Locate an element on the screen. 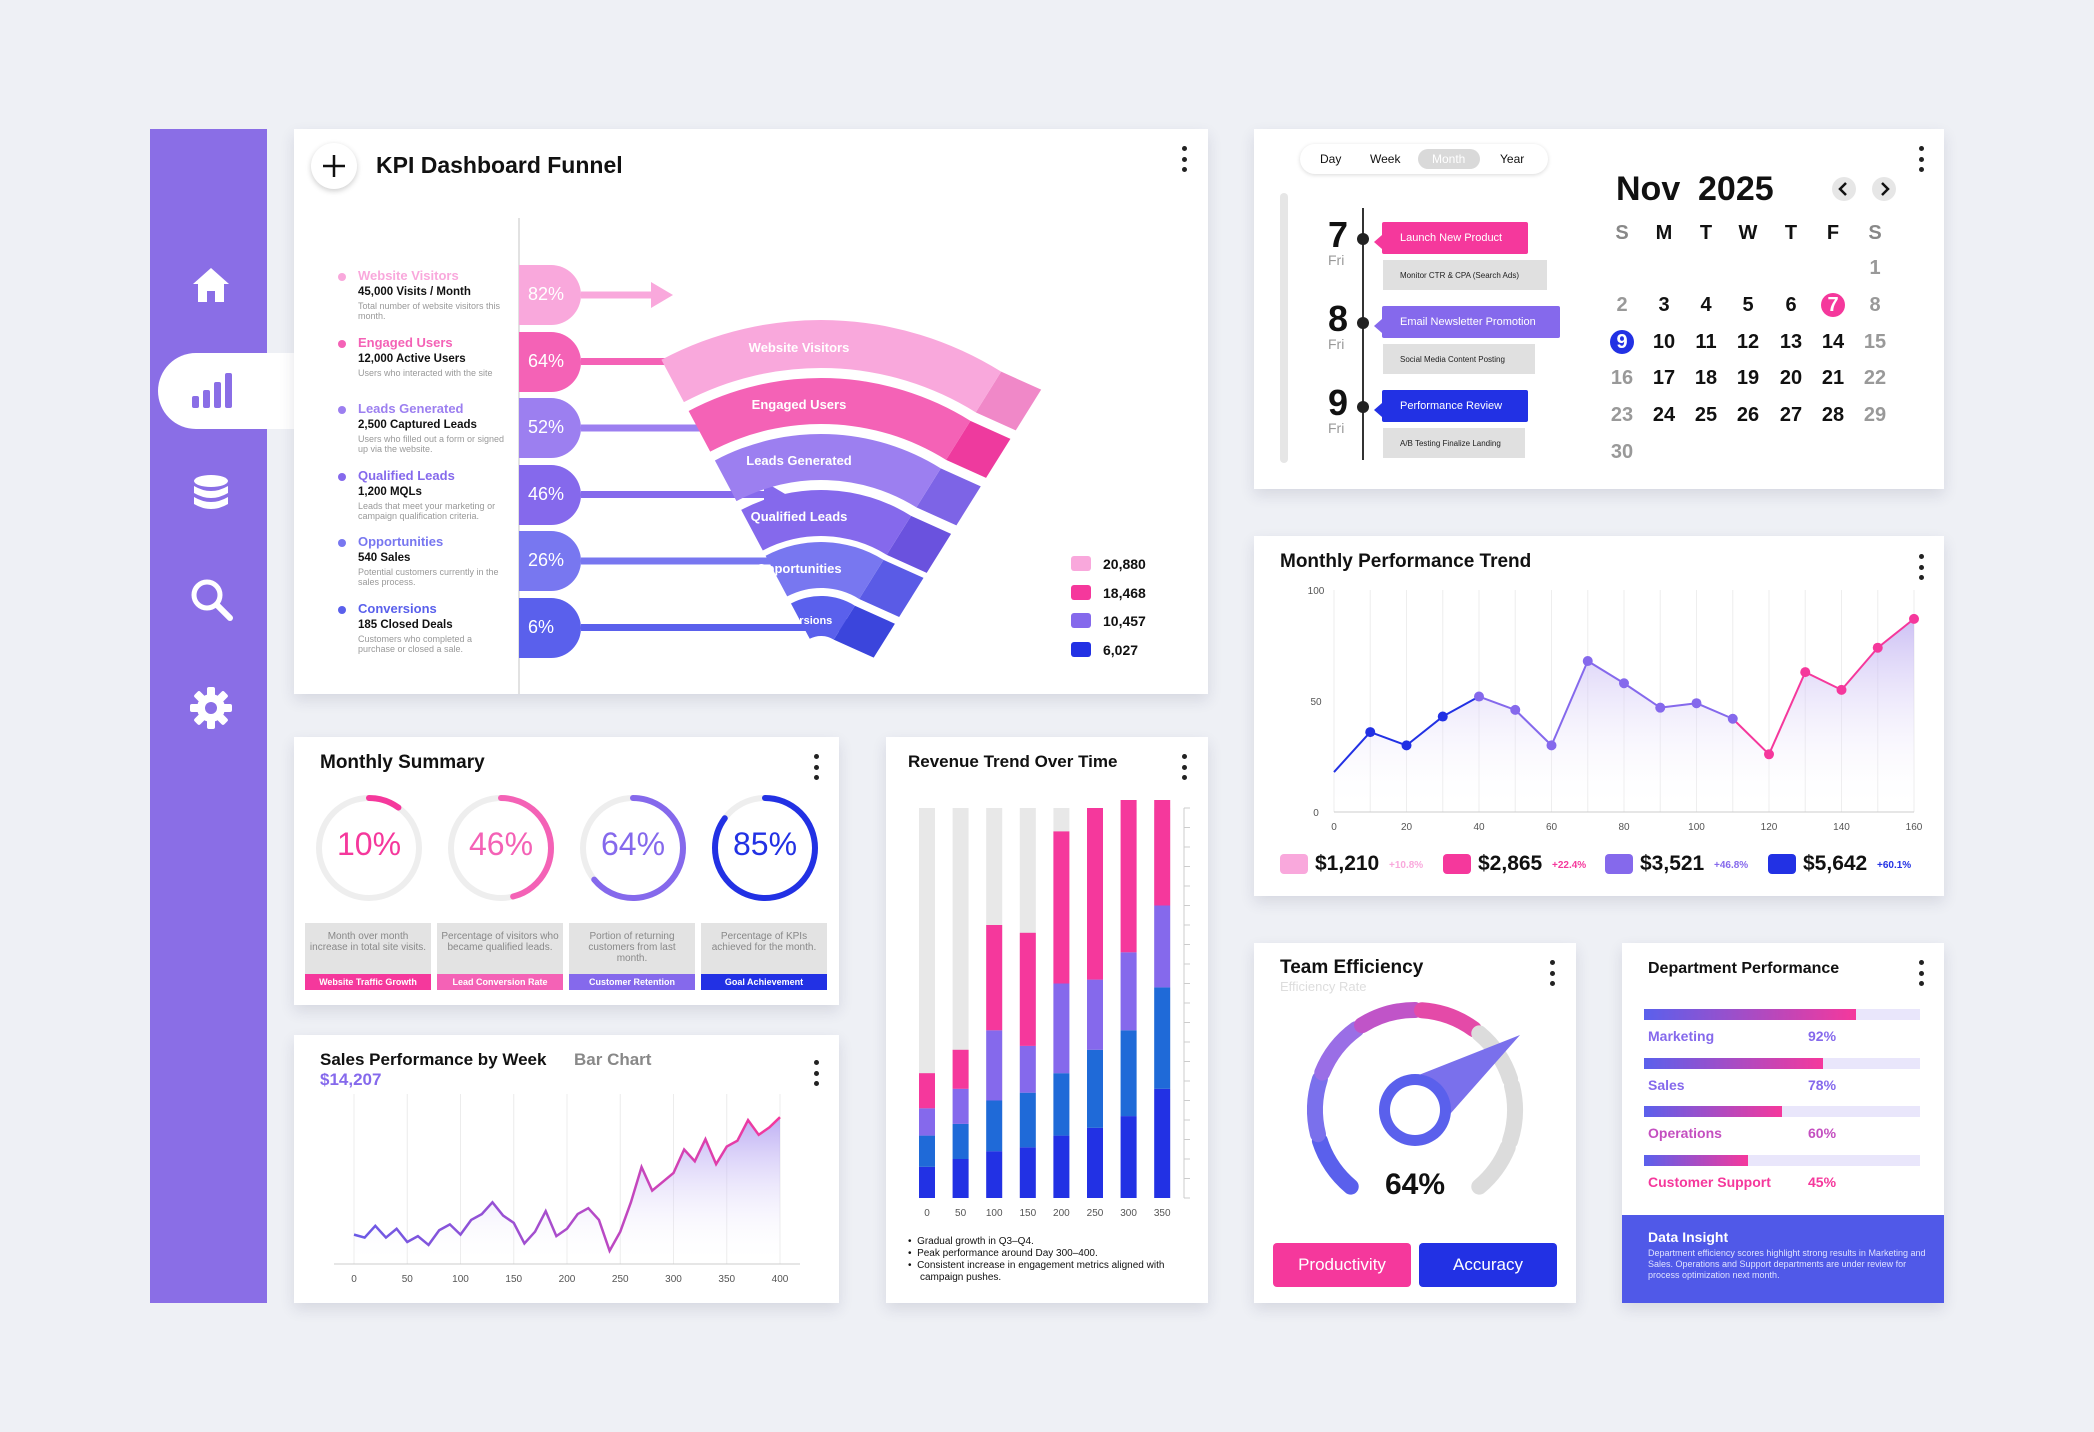  stage-value: 2,500 Captured Leads is located at coordinates (417, 425).